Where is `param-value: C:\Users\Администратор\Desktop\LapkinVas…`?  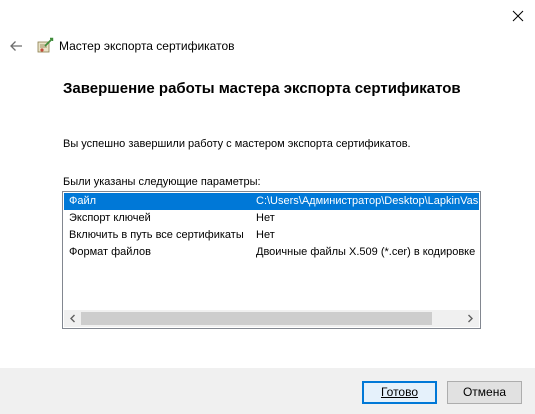
param-value: C:\Users\Администратор\Desktop\LapkinVas… is located at coordinates (367, 201).